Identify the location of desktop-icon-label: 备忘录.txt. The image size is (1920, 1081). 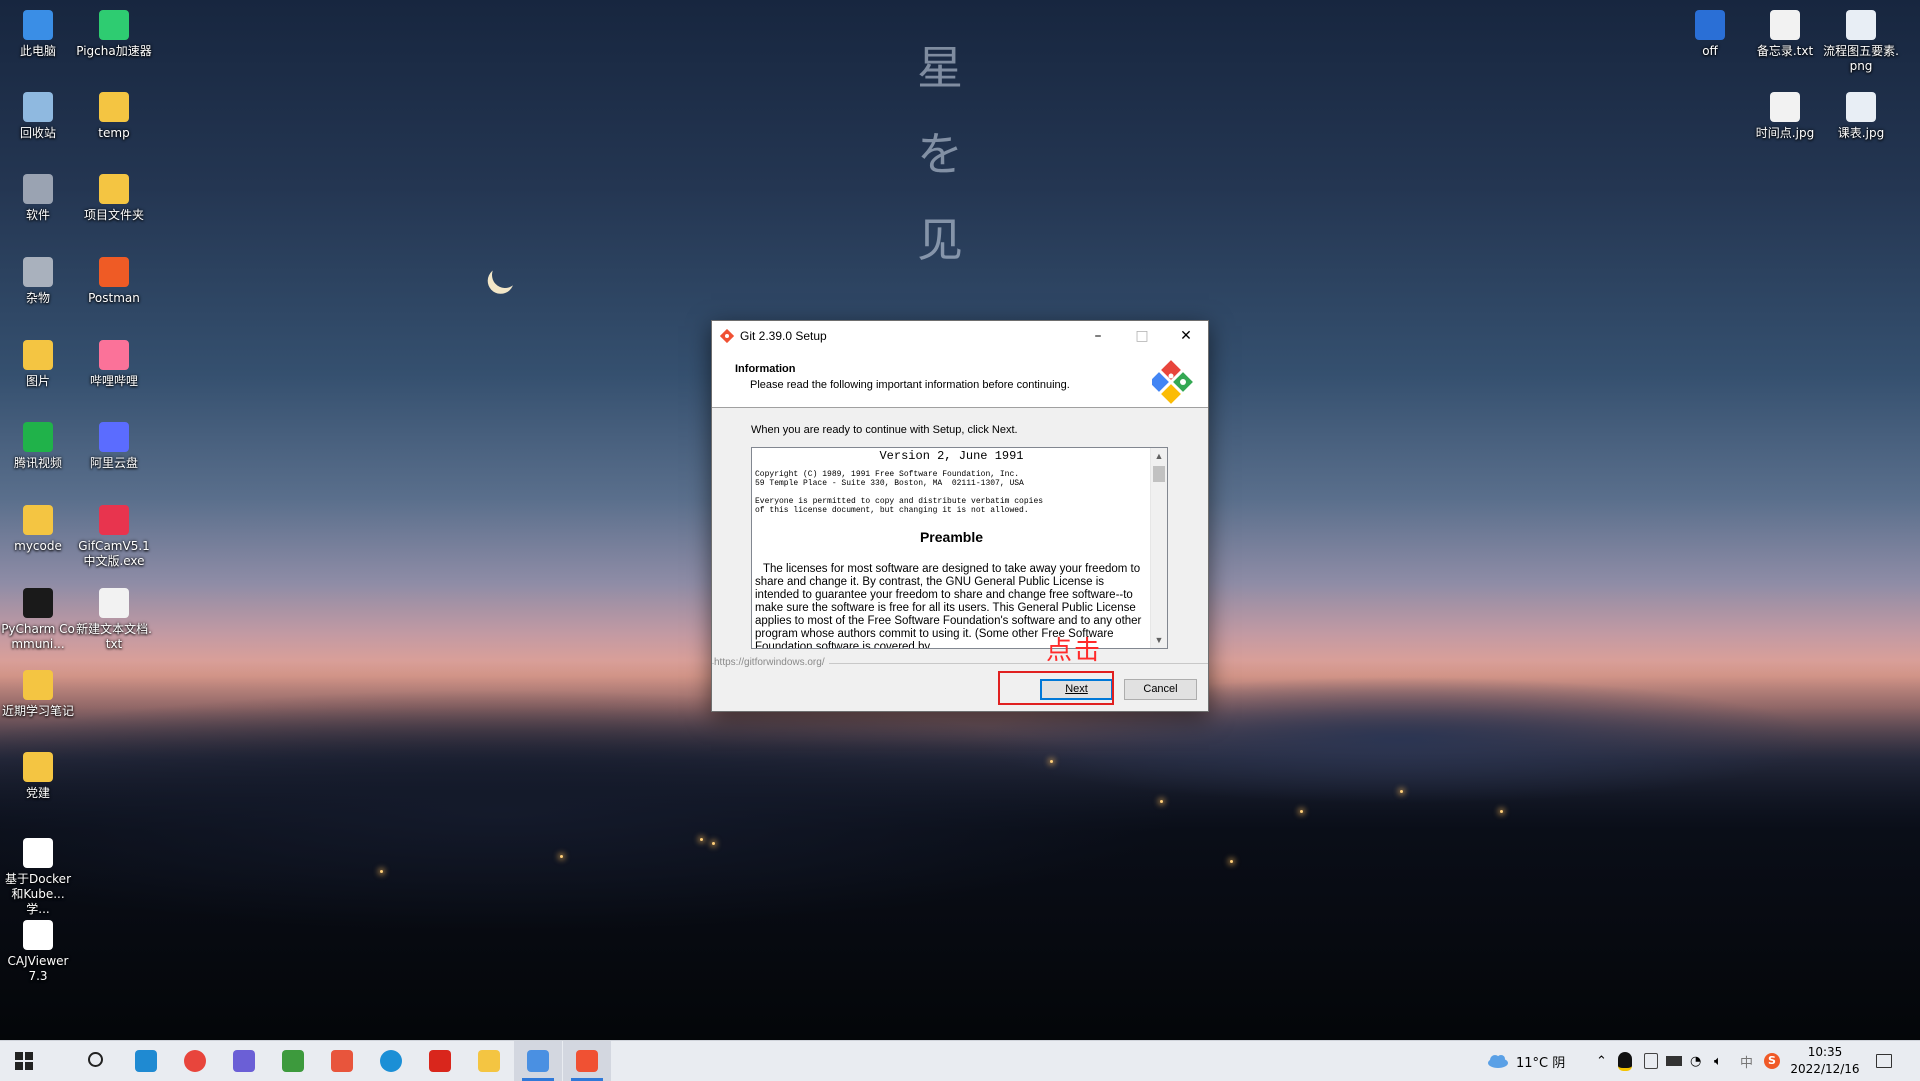
(1785, 51).